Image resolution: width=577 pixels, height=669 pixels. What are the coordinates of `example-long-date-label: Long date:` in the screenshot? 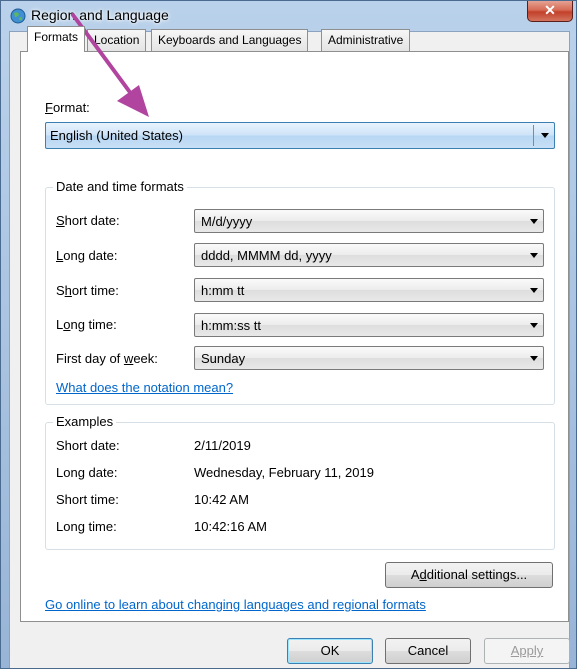 It's located at (87, 472).